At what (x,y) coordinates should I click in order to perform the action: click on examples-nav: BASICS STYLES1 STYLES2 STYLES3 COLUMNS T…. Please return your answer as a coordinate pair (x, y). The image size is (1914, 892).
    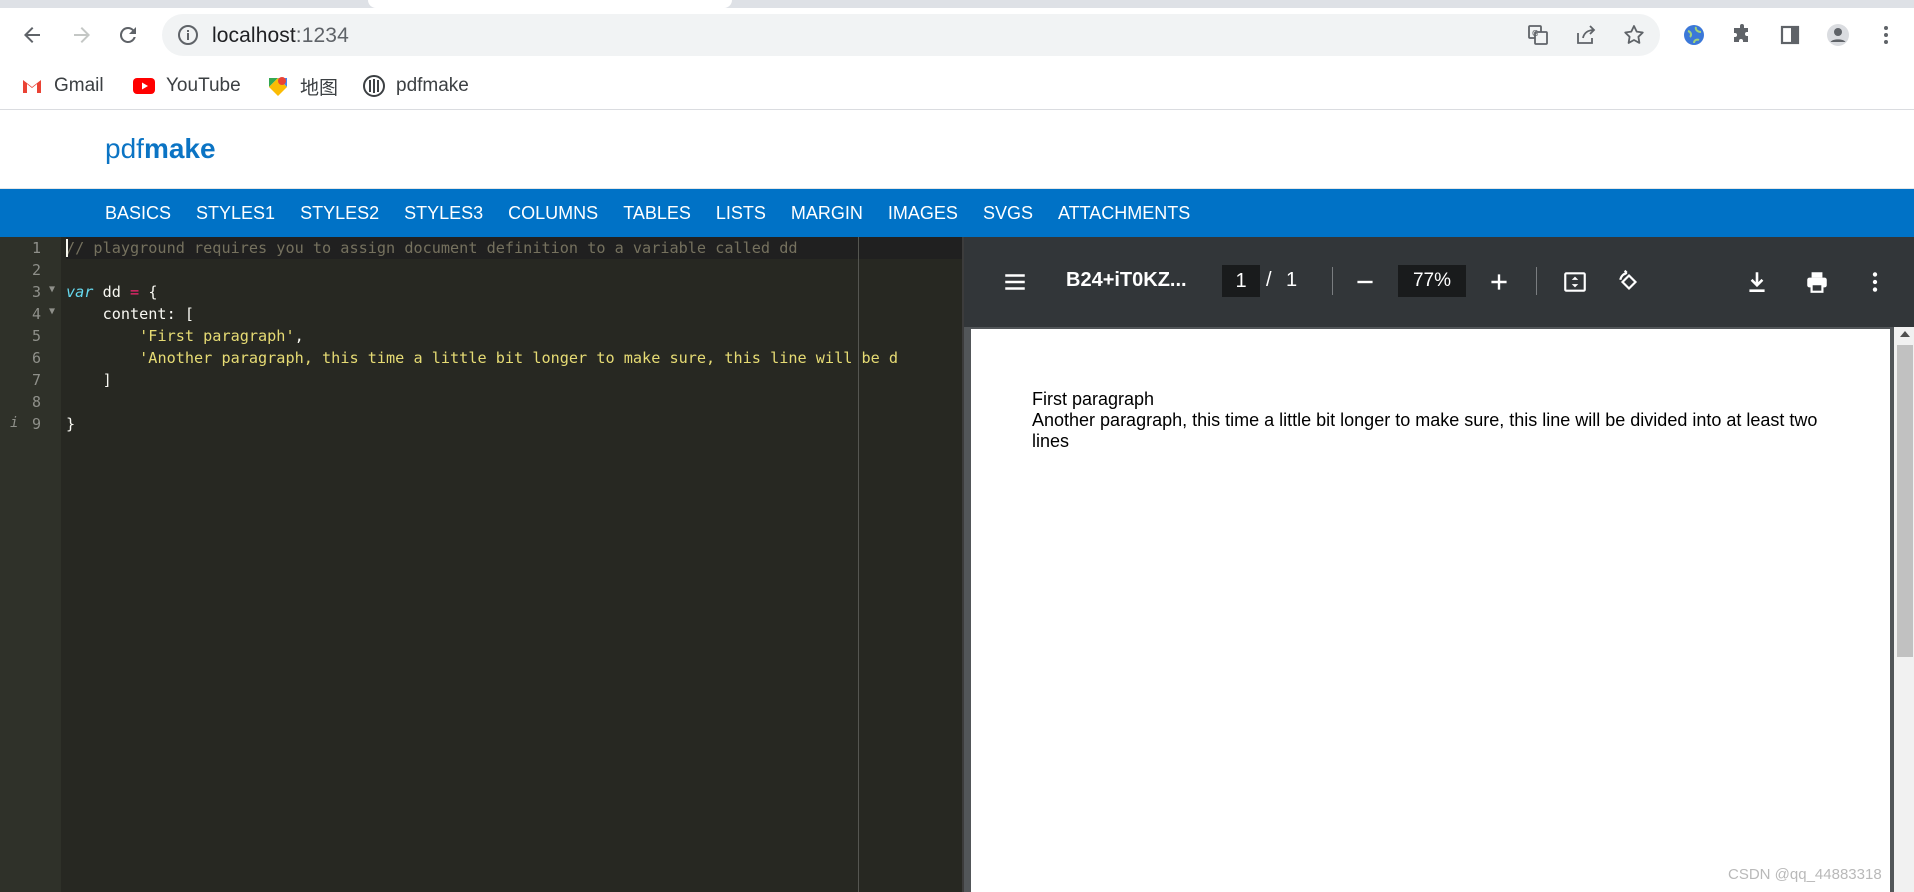
    Looking at the image, I should click on (957, 213).